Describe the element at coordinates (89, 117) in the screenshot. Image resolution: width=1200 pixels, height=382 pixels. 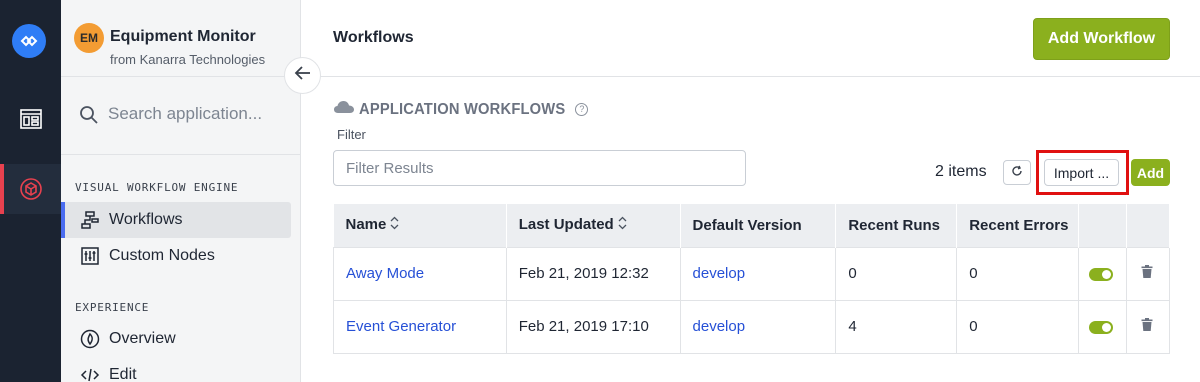
I see `search-icon` at that location.